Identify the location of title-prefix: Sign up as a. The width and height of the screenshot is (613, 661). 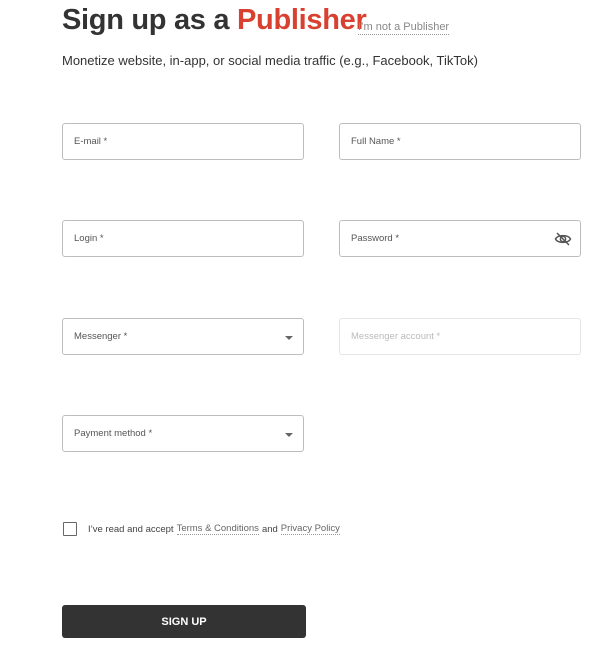
(149, 20).